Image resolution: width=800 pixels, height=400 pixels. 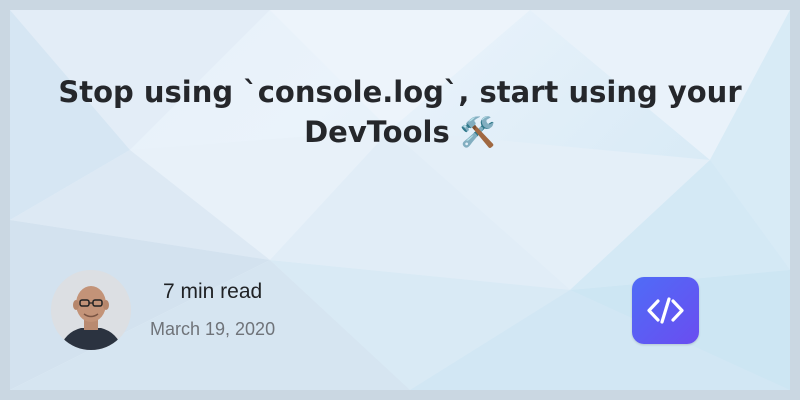 What do you see at coordinates (213, 291) in the screenshot?
I see `read-time: 7 min read` at bounding box center [213, 291].